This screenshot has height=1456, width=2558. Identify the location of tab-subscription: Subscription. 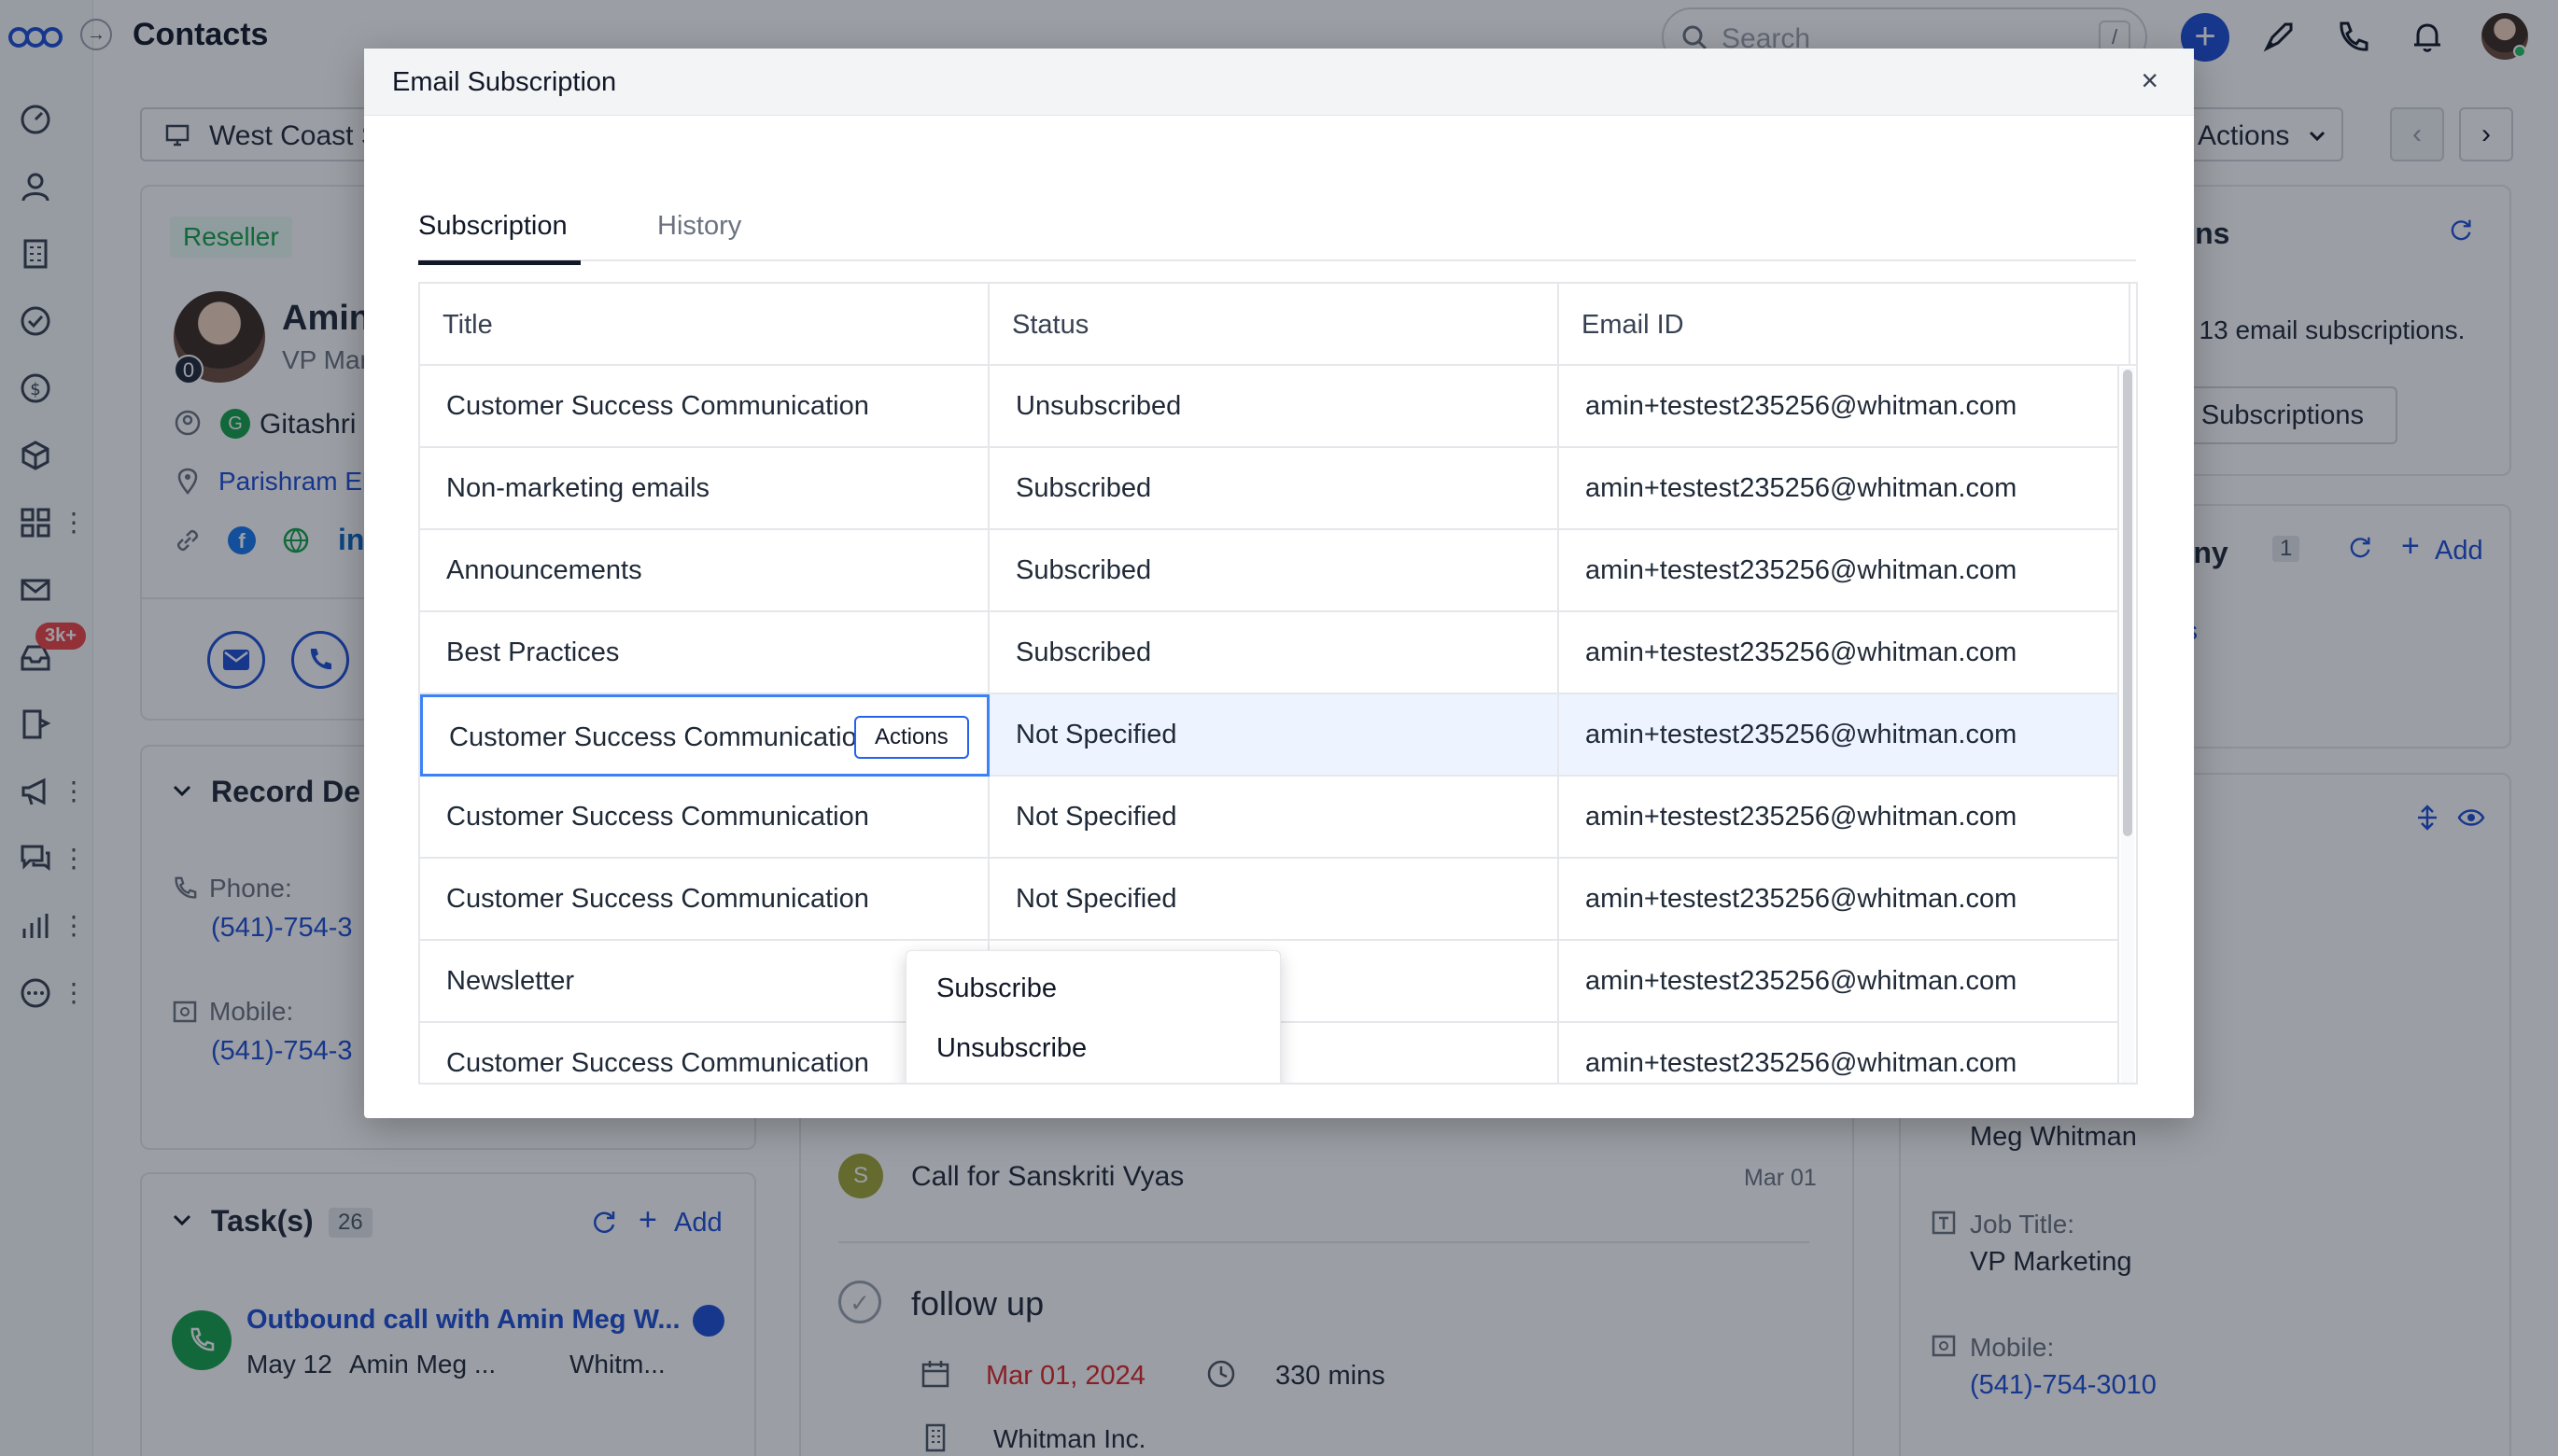
(499, 238).